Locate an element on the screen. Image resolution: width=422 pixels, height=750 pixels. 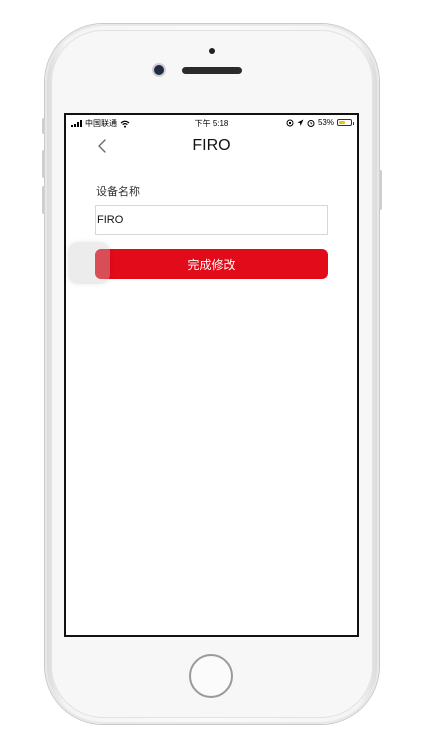
device-name-input is located at coordinates (211, 220).